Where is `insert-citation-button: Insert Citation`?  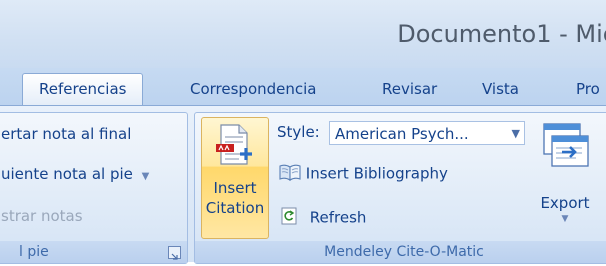
insert-citation-button: Insert Citation is located at coordinates (235, 178).